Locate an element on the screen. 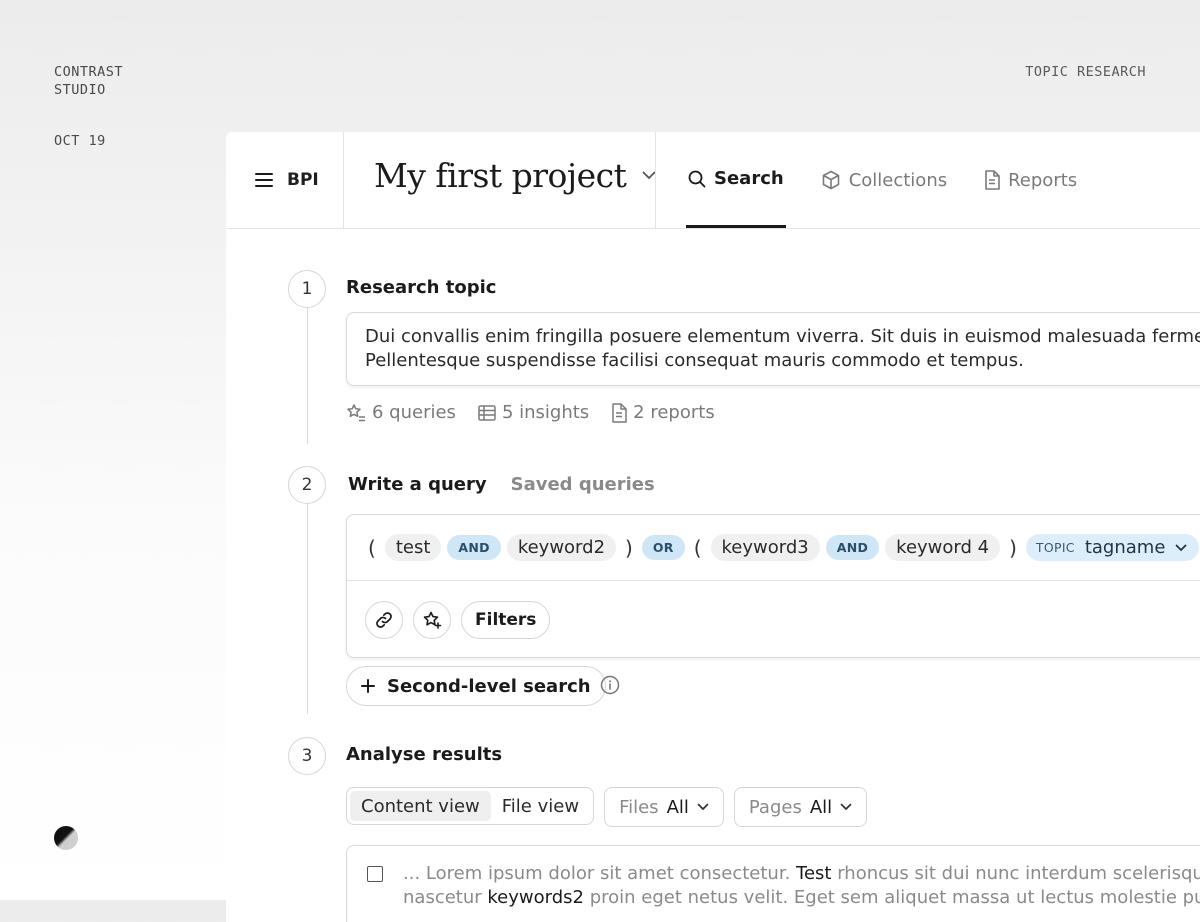 The image size is (1200, 922). project-selector: My first project is located at coordinates (515, 175).